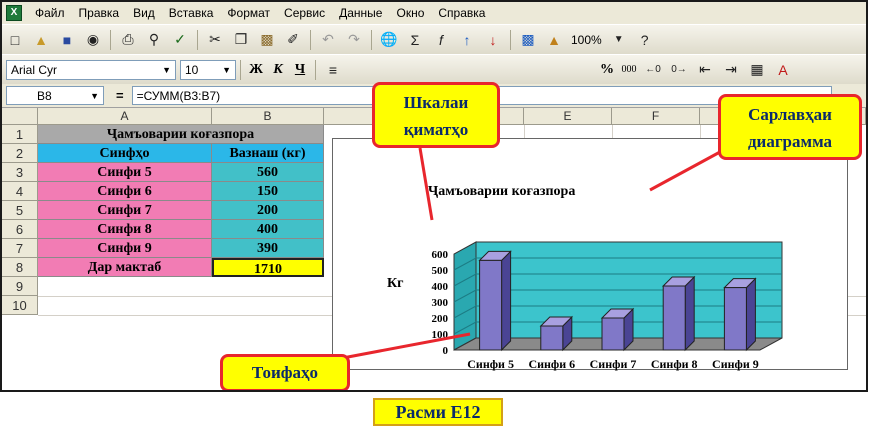 Image resolution: width=870 pixels, height=428 pixels. What do you see at coordinates (144, 13) in the screenshot?
I see `menu-view: Вид` at bounding box center [144, 13].